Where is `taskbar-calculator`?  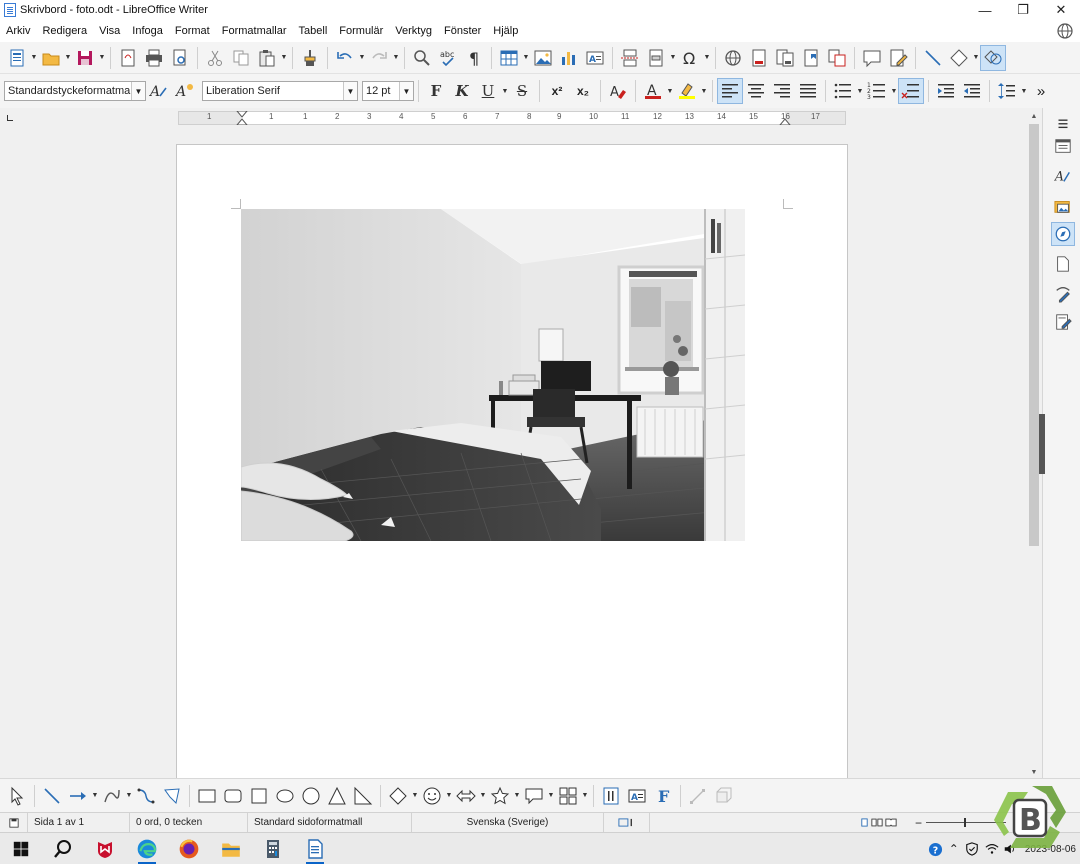
taskbar-calculator is located at coordinates (273, 848).